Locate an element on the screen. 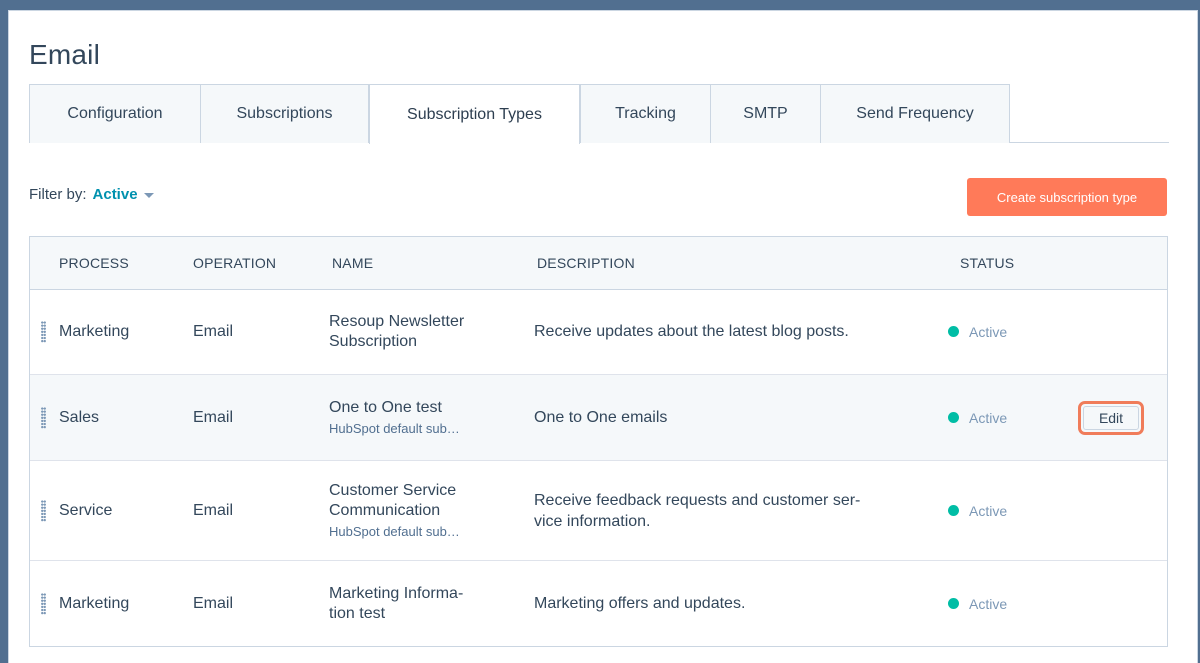 This screenshot has width=1200, height=663. process-cell: Service is located at coordinates (86, 510).